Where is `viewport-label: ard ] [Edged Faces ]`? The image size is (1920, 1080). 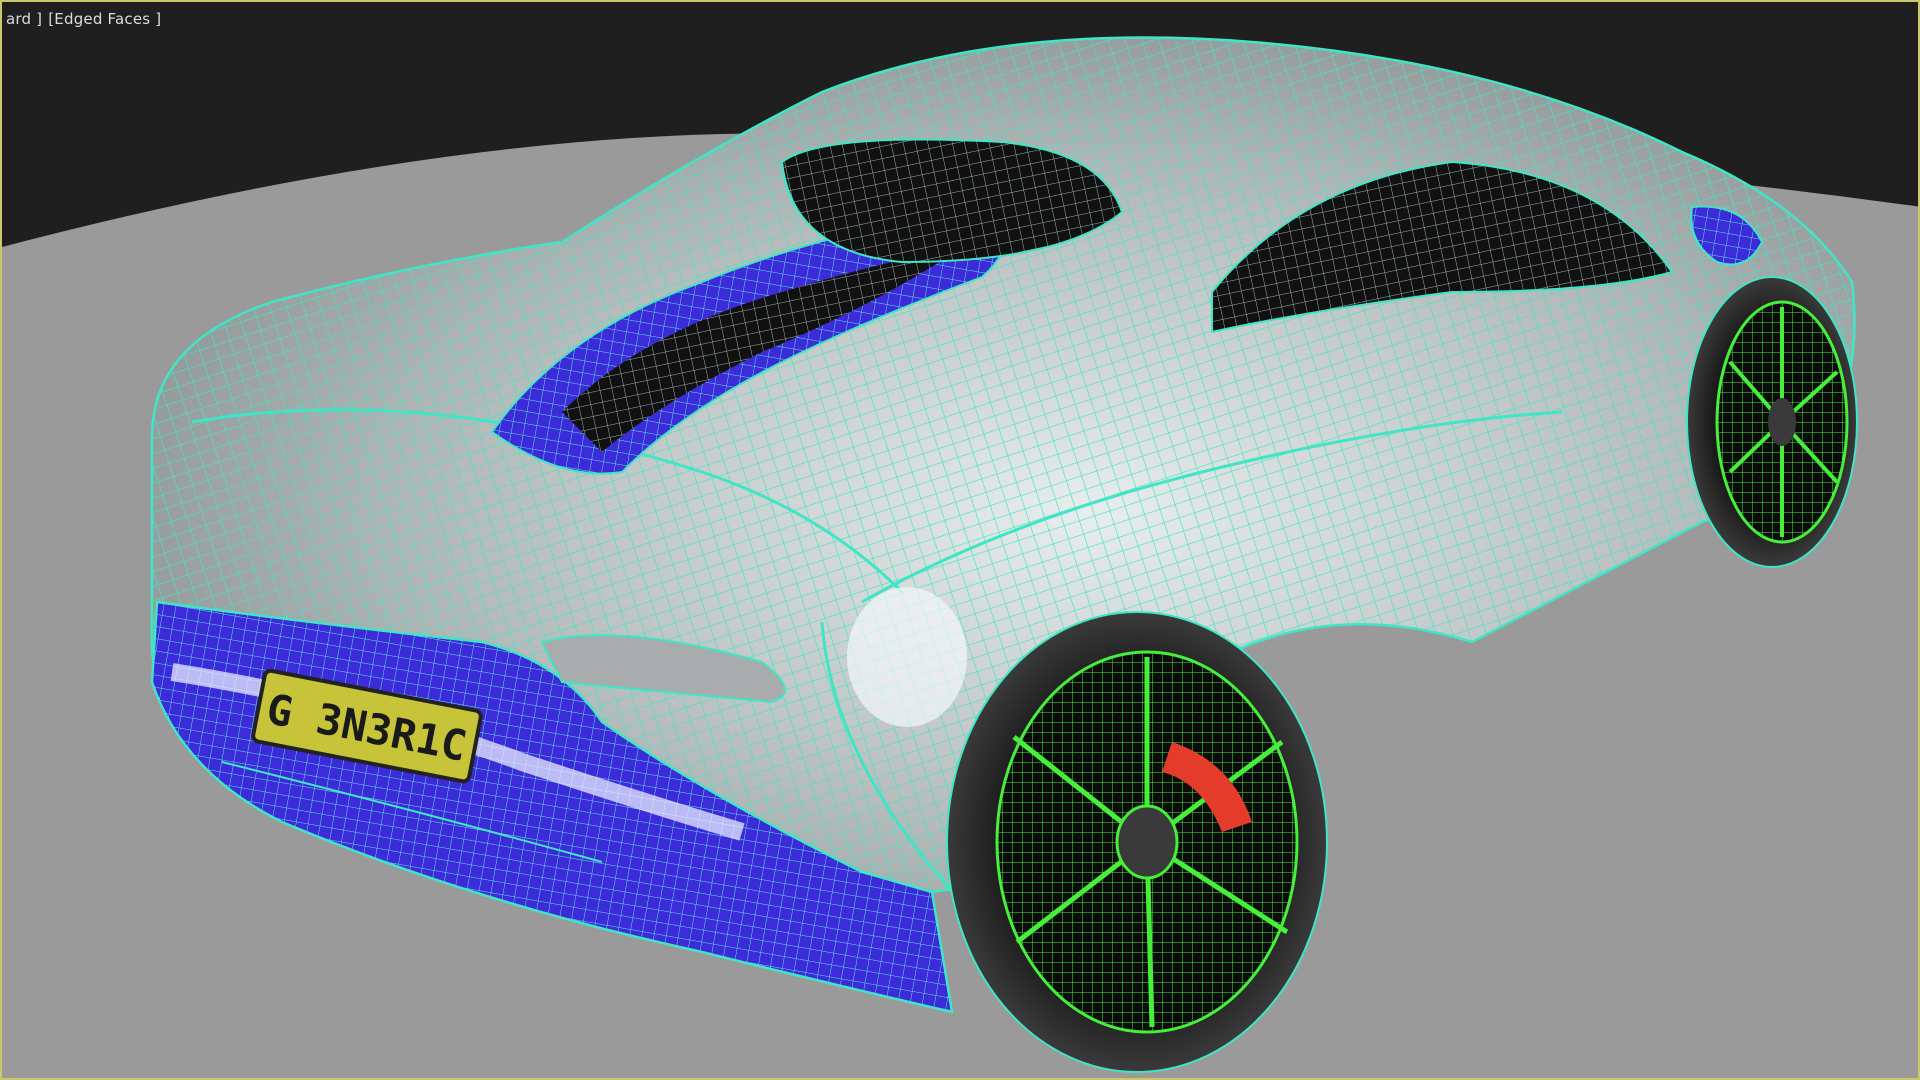
viewport-label: ard ] [Edged Faces ] is located at coordinates (86, 19).